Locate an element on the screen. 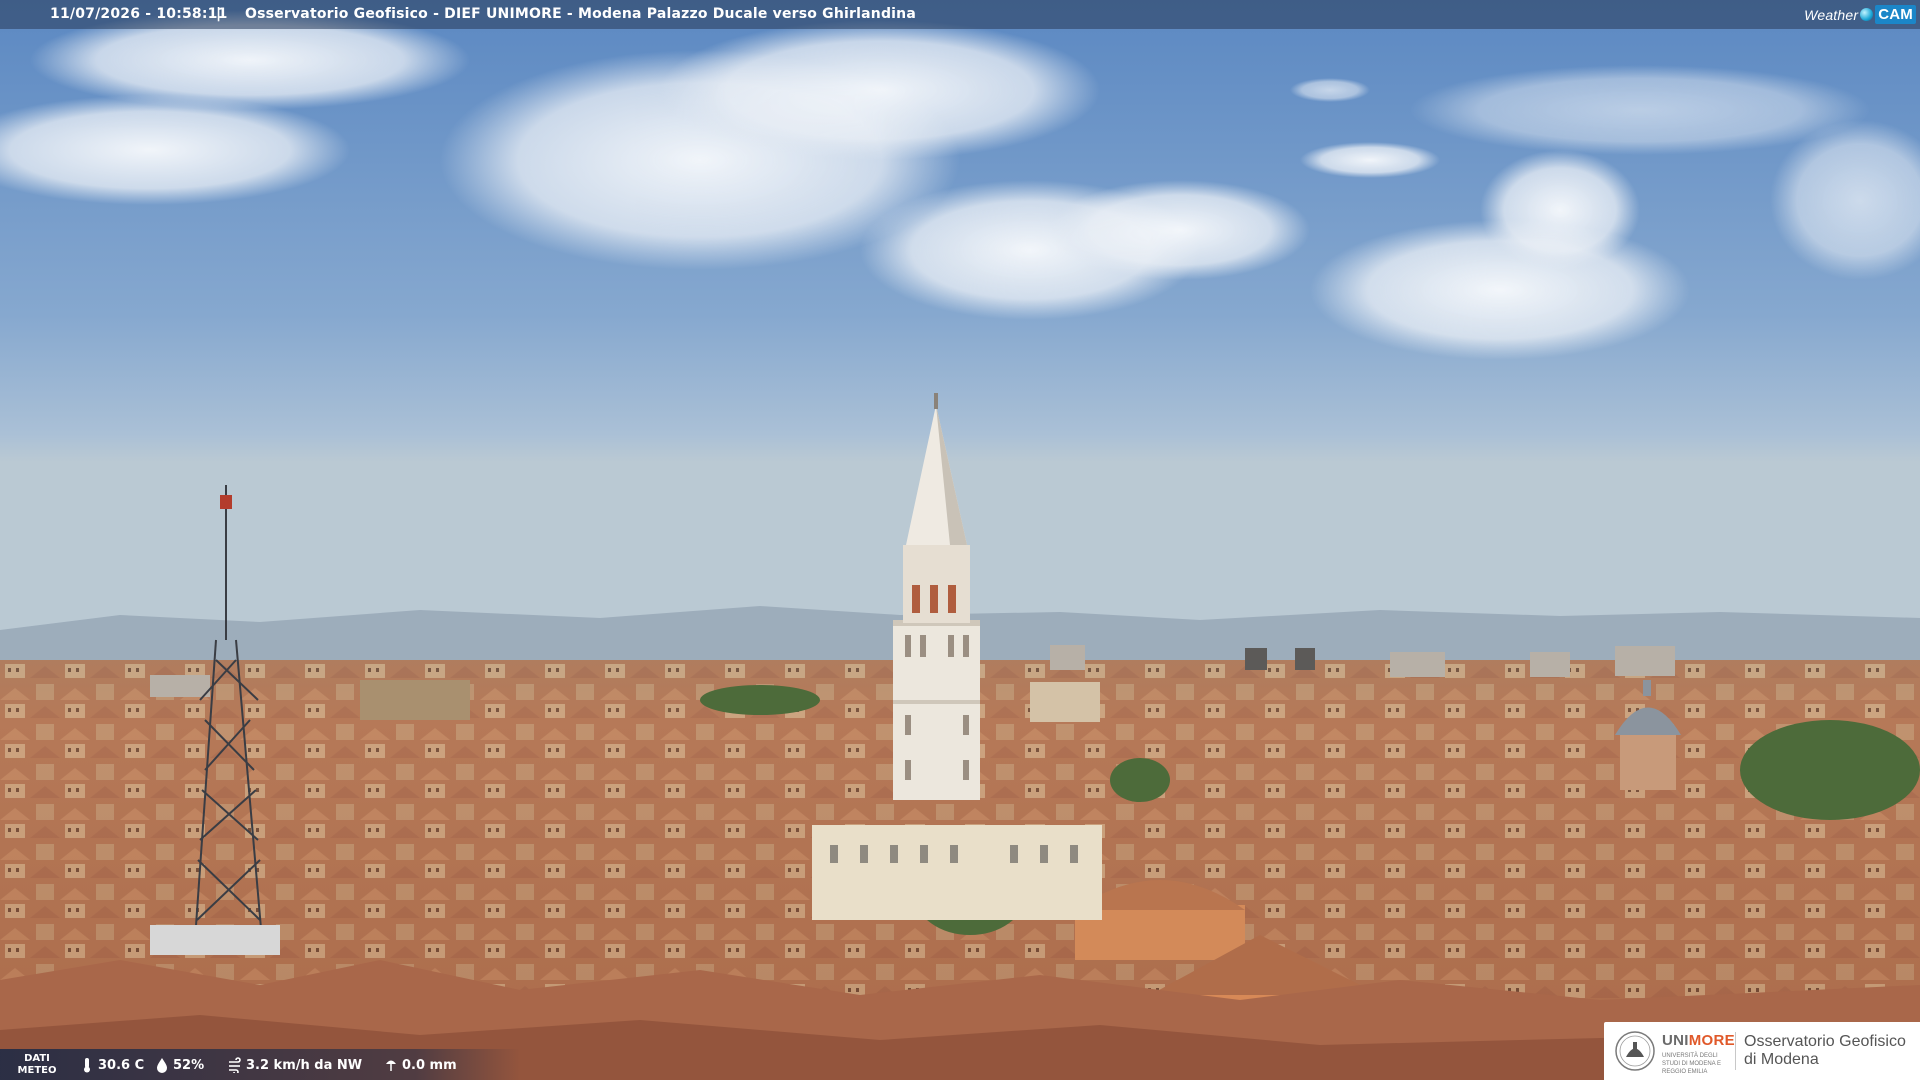 This screenshot has height=1080, width=1920. rain-gauge-icon is located at coordinates (391, 1065).